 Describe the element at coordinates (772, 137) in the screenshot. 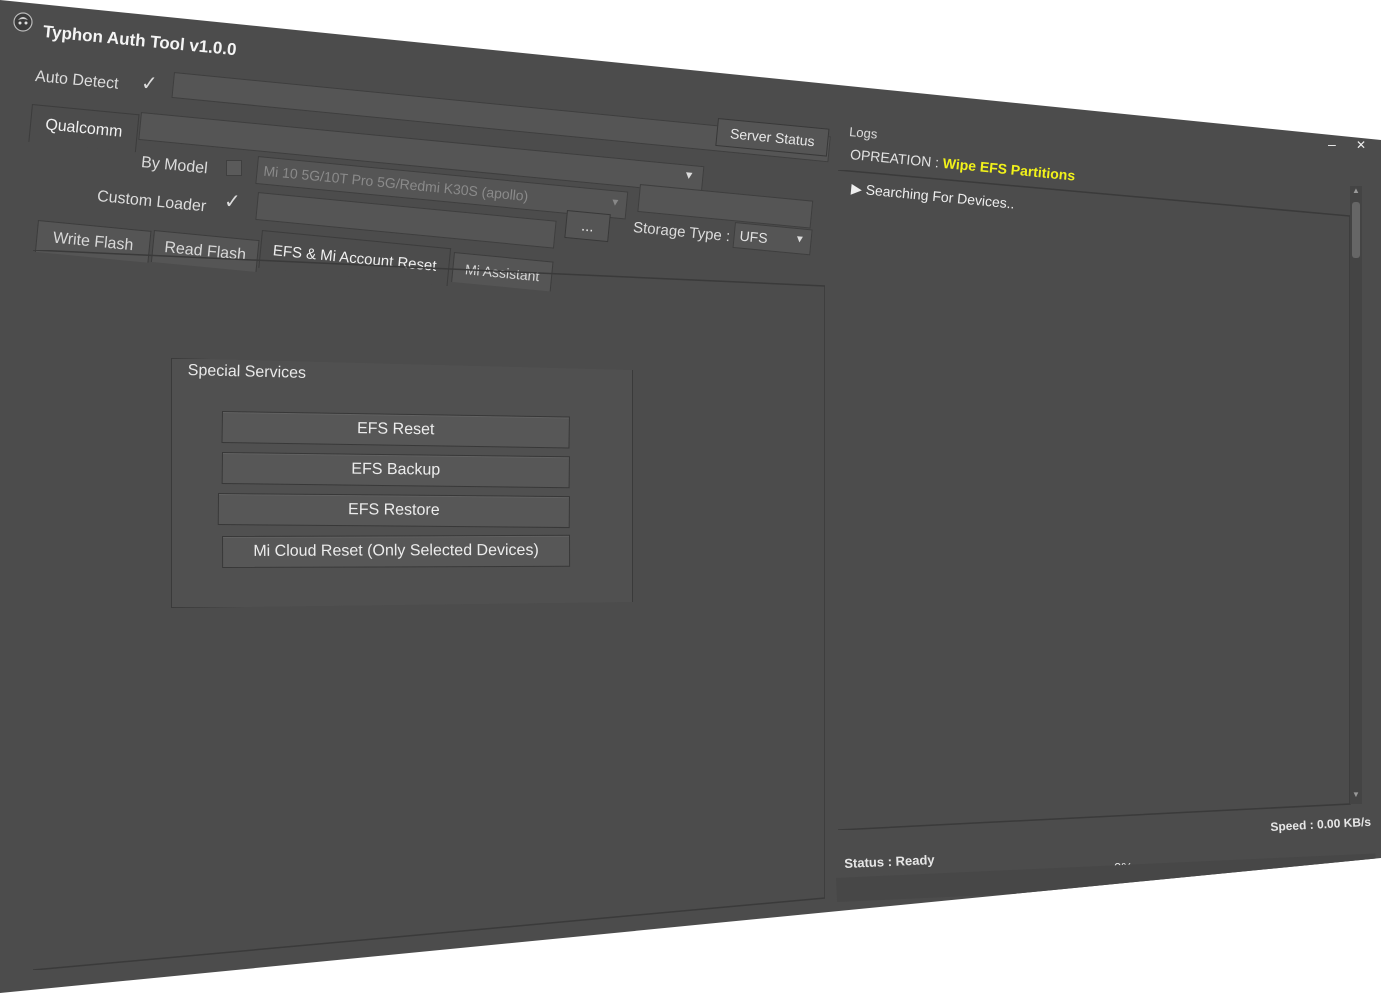

I see `server-status-label: Server Status` at that location.